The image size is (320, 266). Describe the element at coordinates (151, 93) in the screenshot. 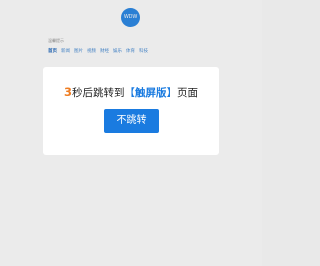

I see `touch-version-link: 触屏版` at that location.